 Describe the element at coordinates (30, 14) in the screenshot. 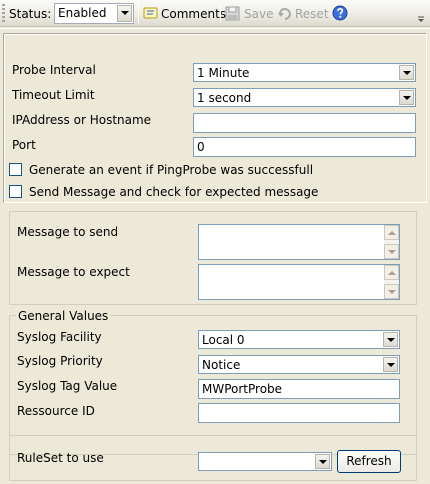

I see `status-label: Status:` at that location.